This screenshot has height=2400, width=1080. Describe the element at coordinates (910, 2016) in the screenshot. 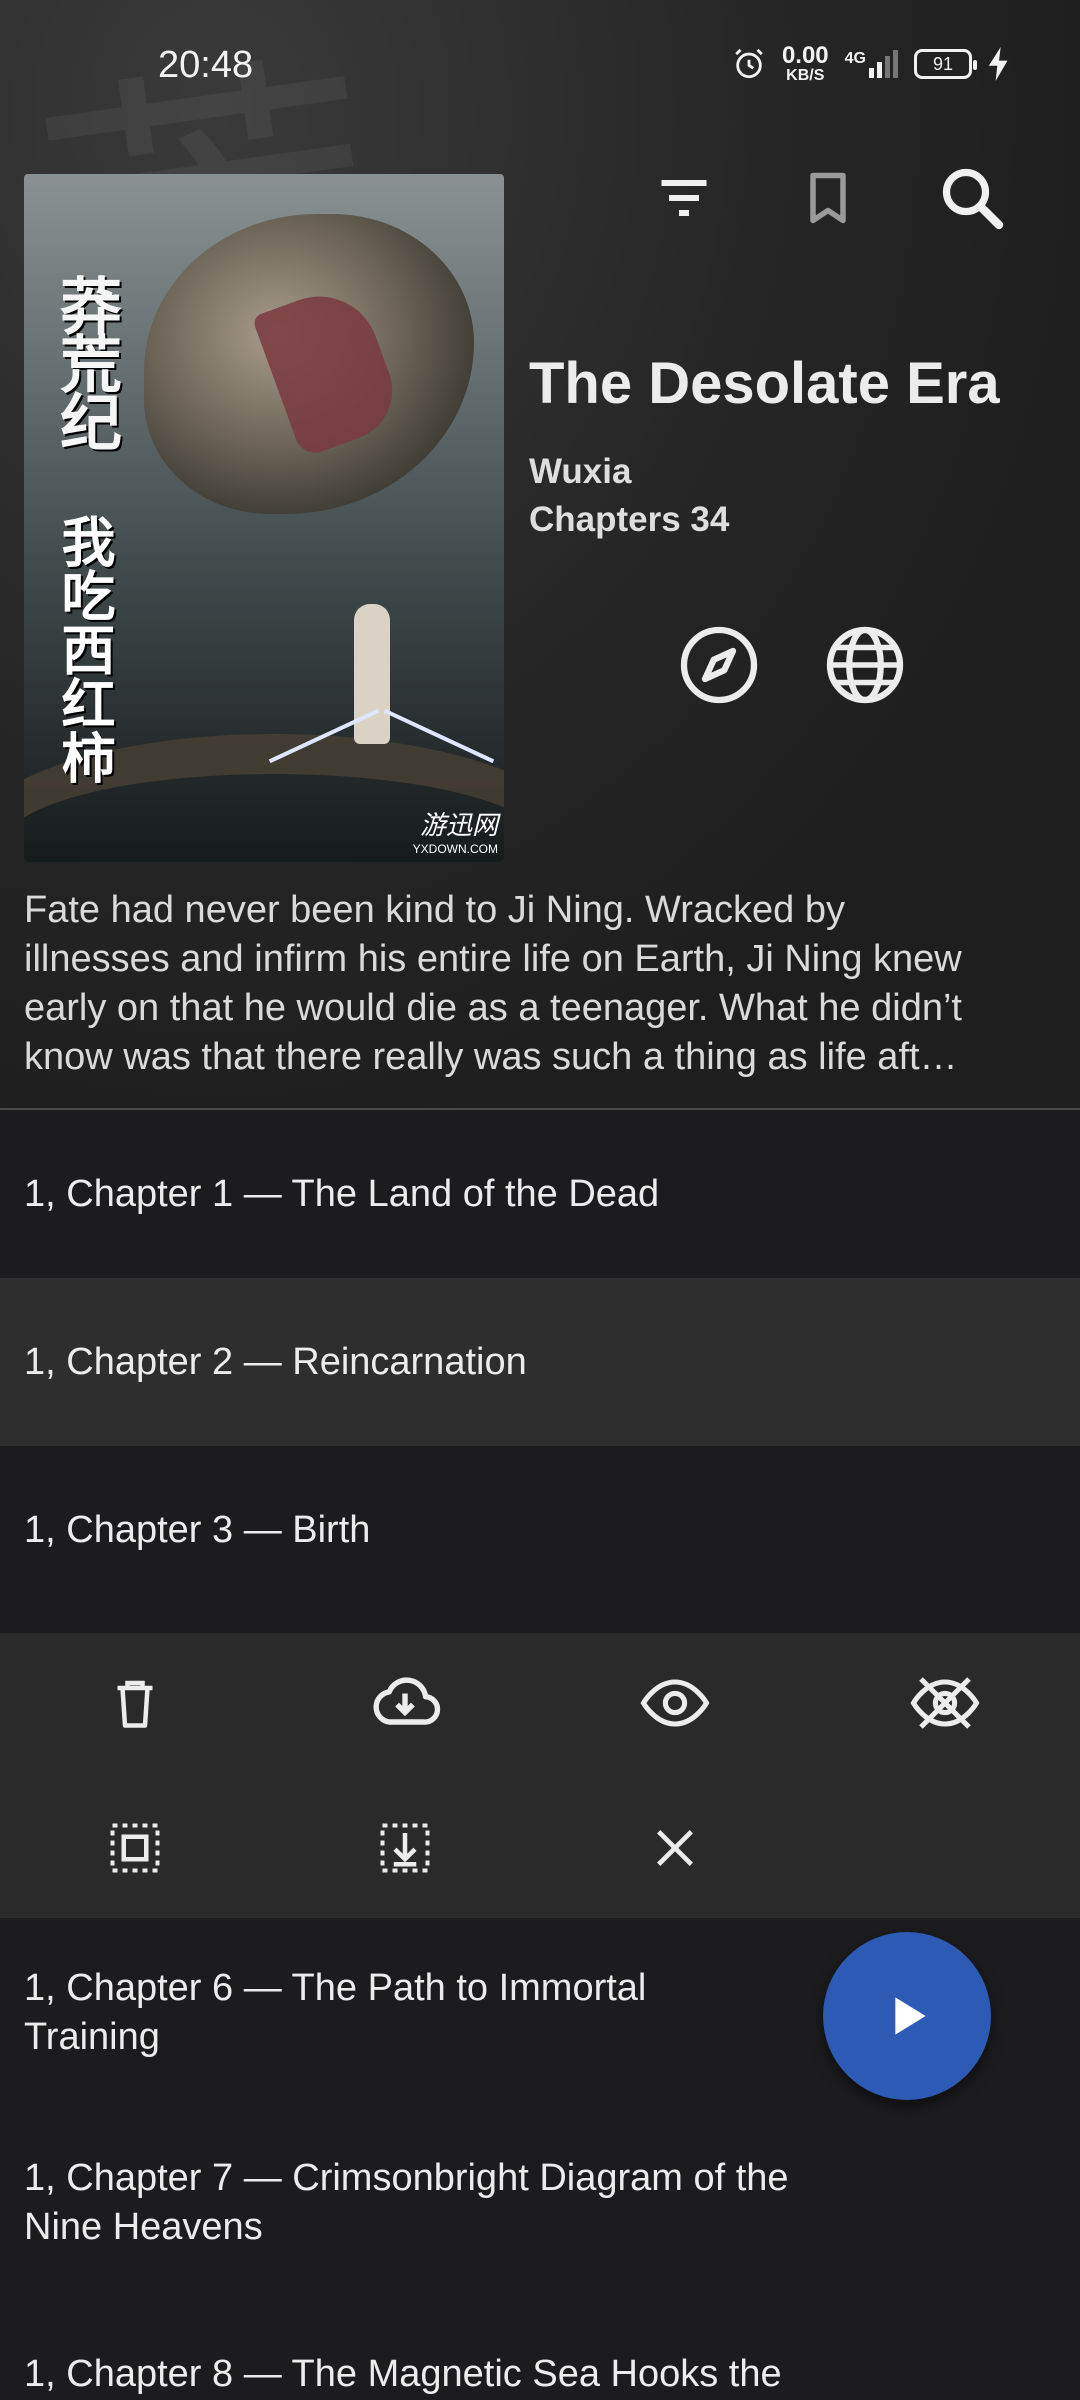

I see `play-icon` at that location.